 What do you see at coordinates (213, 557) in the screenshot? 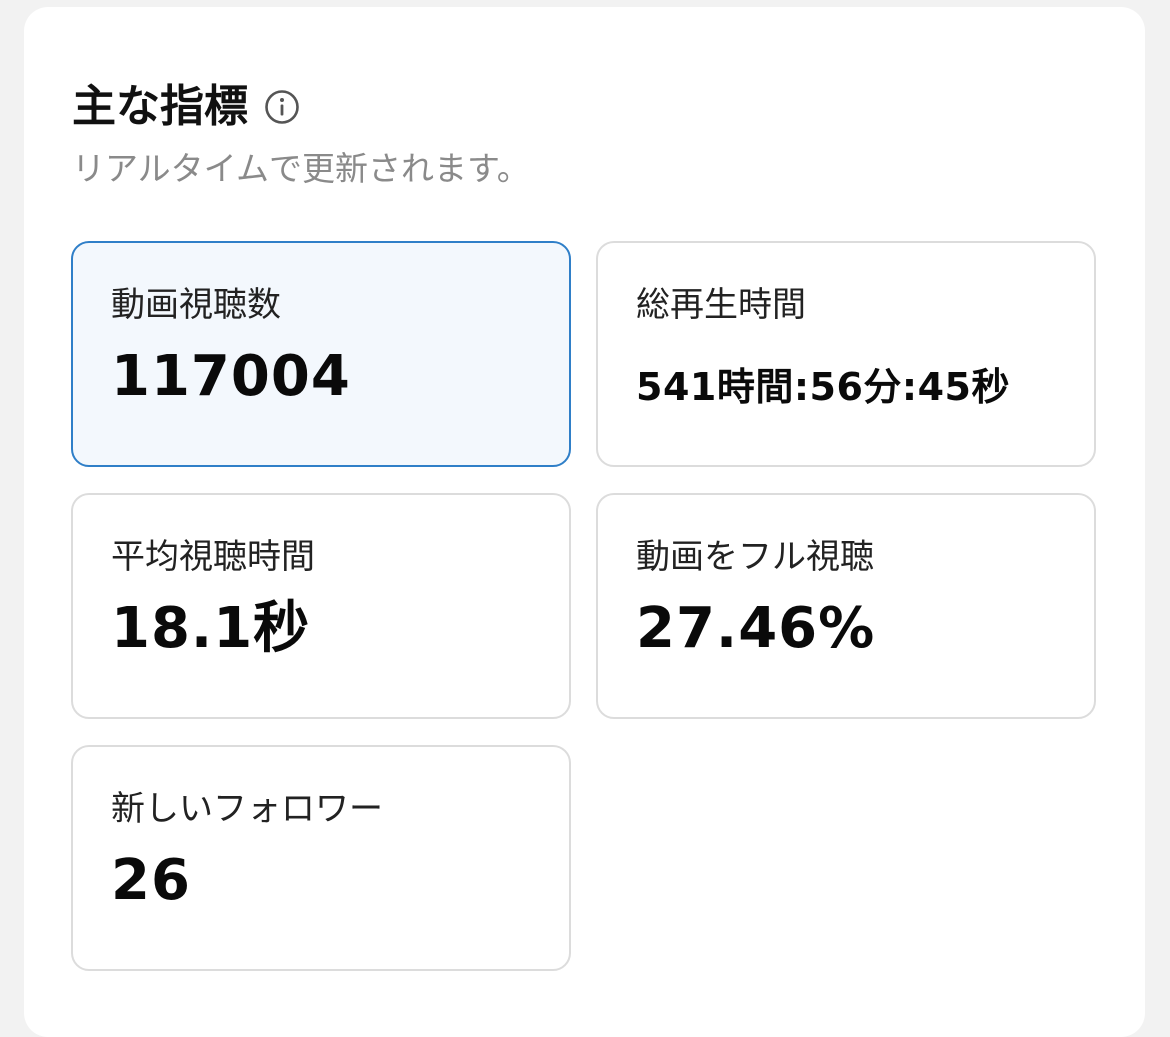
I see `metric-label: 平均視聴時間` at bounding box center [213, 557].